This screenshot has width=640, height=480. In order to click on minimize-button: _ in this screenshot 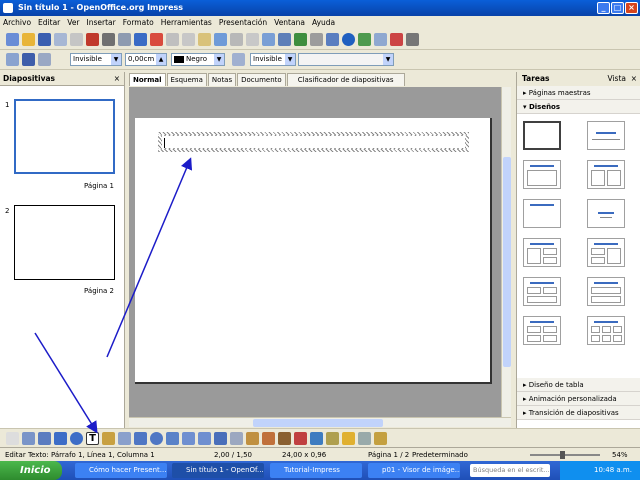, I will do `click(603, 8)`.